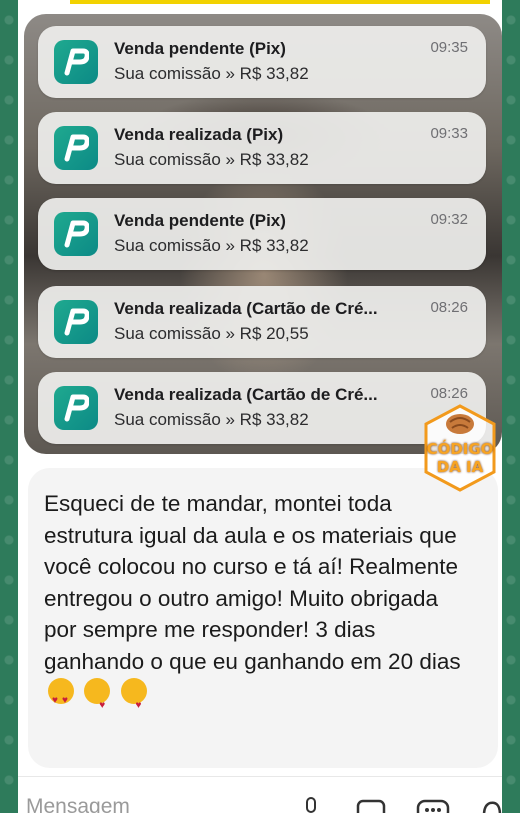  What do you see at coordinates (260, 794) in the screenshot?
I see `message-composer: Mensagem` at bounding box center [260, 794].